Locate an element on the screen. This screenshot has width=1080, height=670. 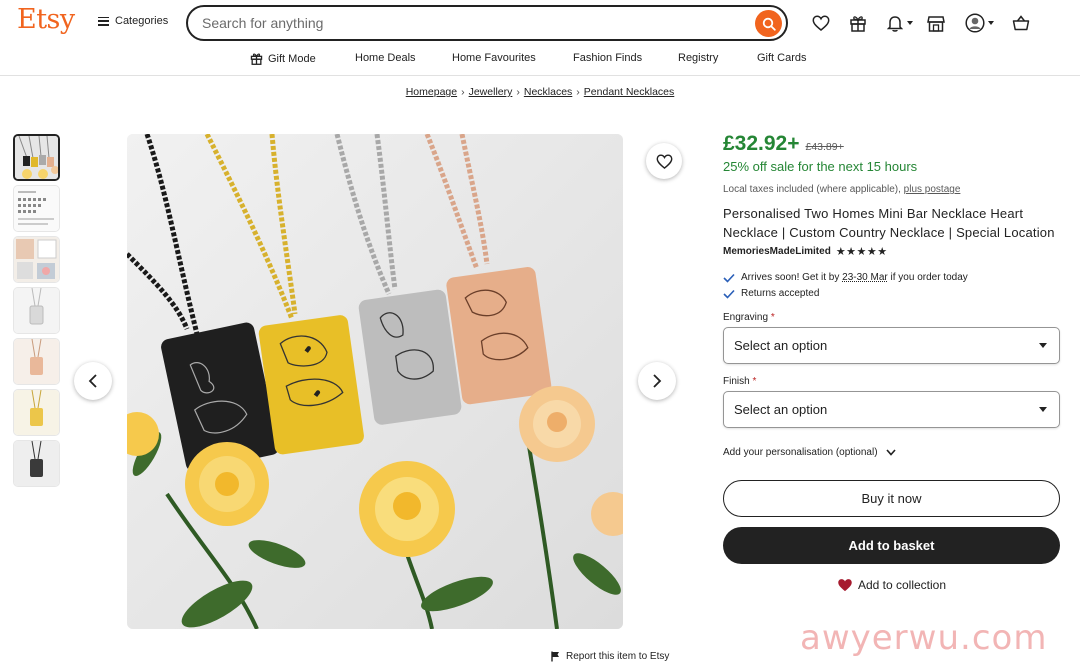
price: £32.92+ is located at coordinates (761, 143).